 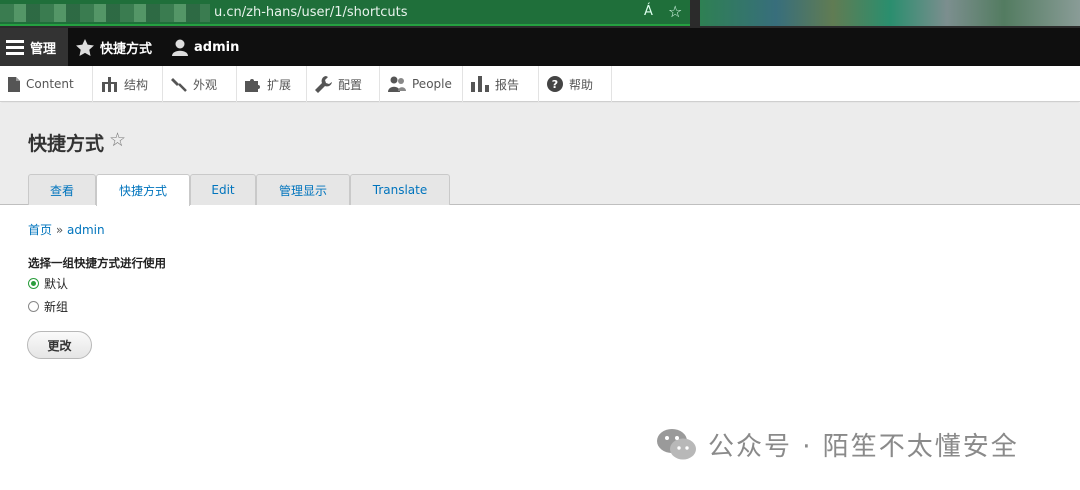 What do you see at coordinates (33, 306) in the screenshot?
I see `radio-button` at bounding box center [33, 306].